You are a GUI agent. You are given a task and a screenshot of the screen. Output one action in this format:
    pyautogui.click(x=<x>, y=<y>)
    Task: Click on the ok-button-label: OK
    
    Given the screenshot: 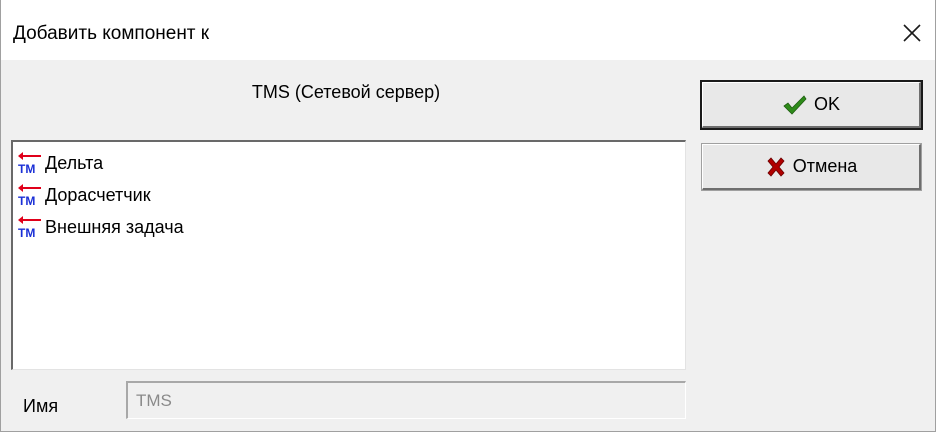 What is the action you would take?
    pyautogui.click(x=826, y=104)
    